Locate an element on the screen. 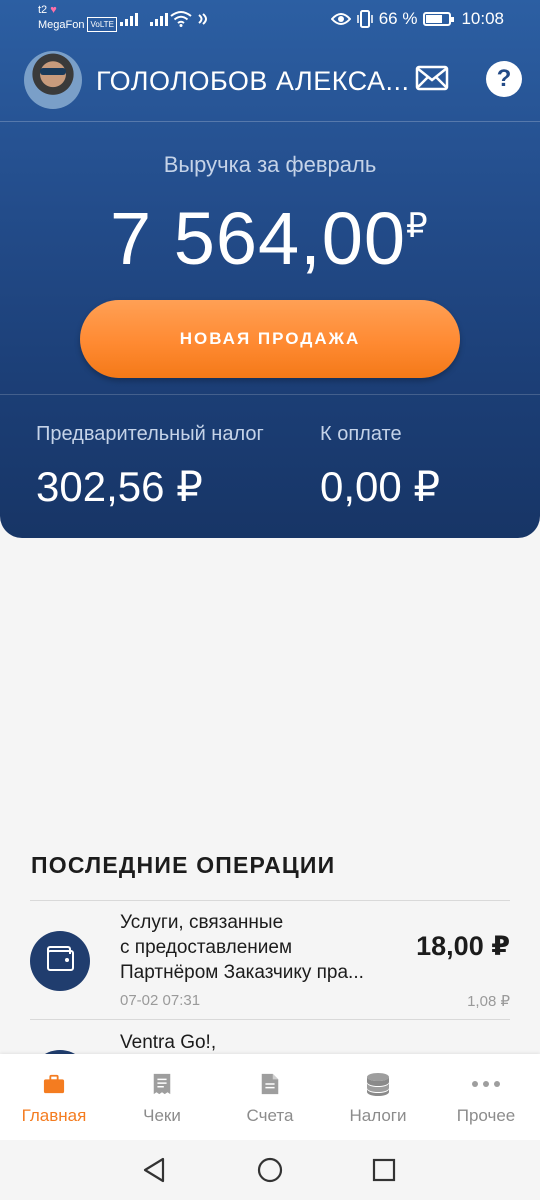 The height and width of the screenshot is (1200, 540). clock: 10:08 is located at coordinates (482, 18).